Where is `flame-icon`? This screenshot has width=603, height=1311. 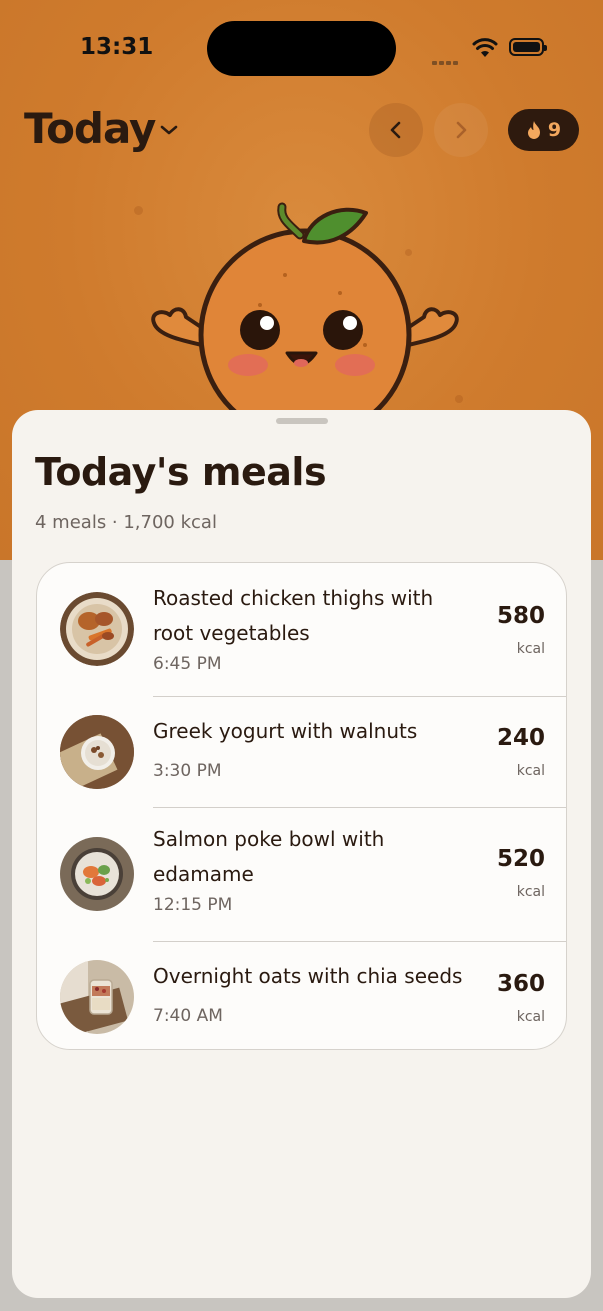 flame-icon is located at coordinates (533, 130).